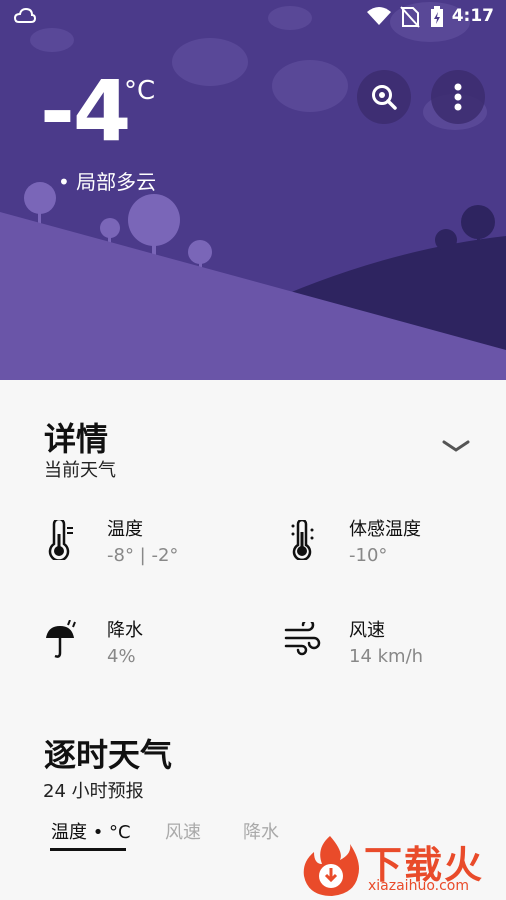 The width and height of the screenshot is (506, 900). I want to click on wifi-icon, so click(379, 18).